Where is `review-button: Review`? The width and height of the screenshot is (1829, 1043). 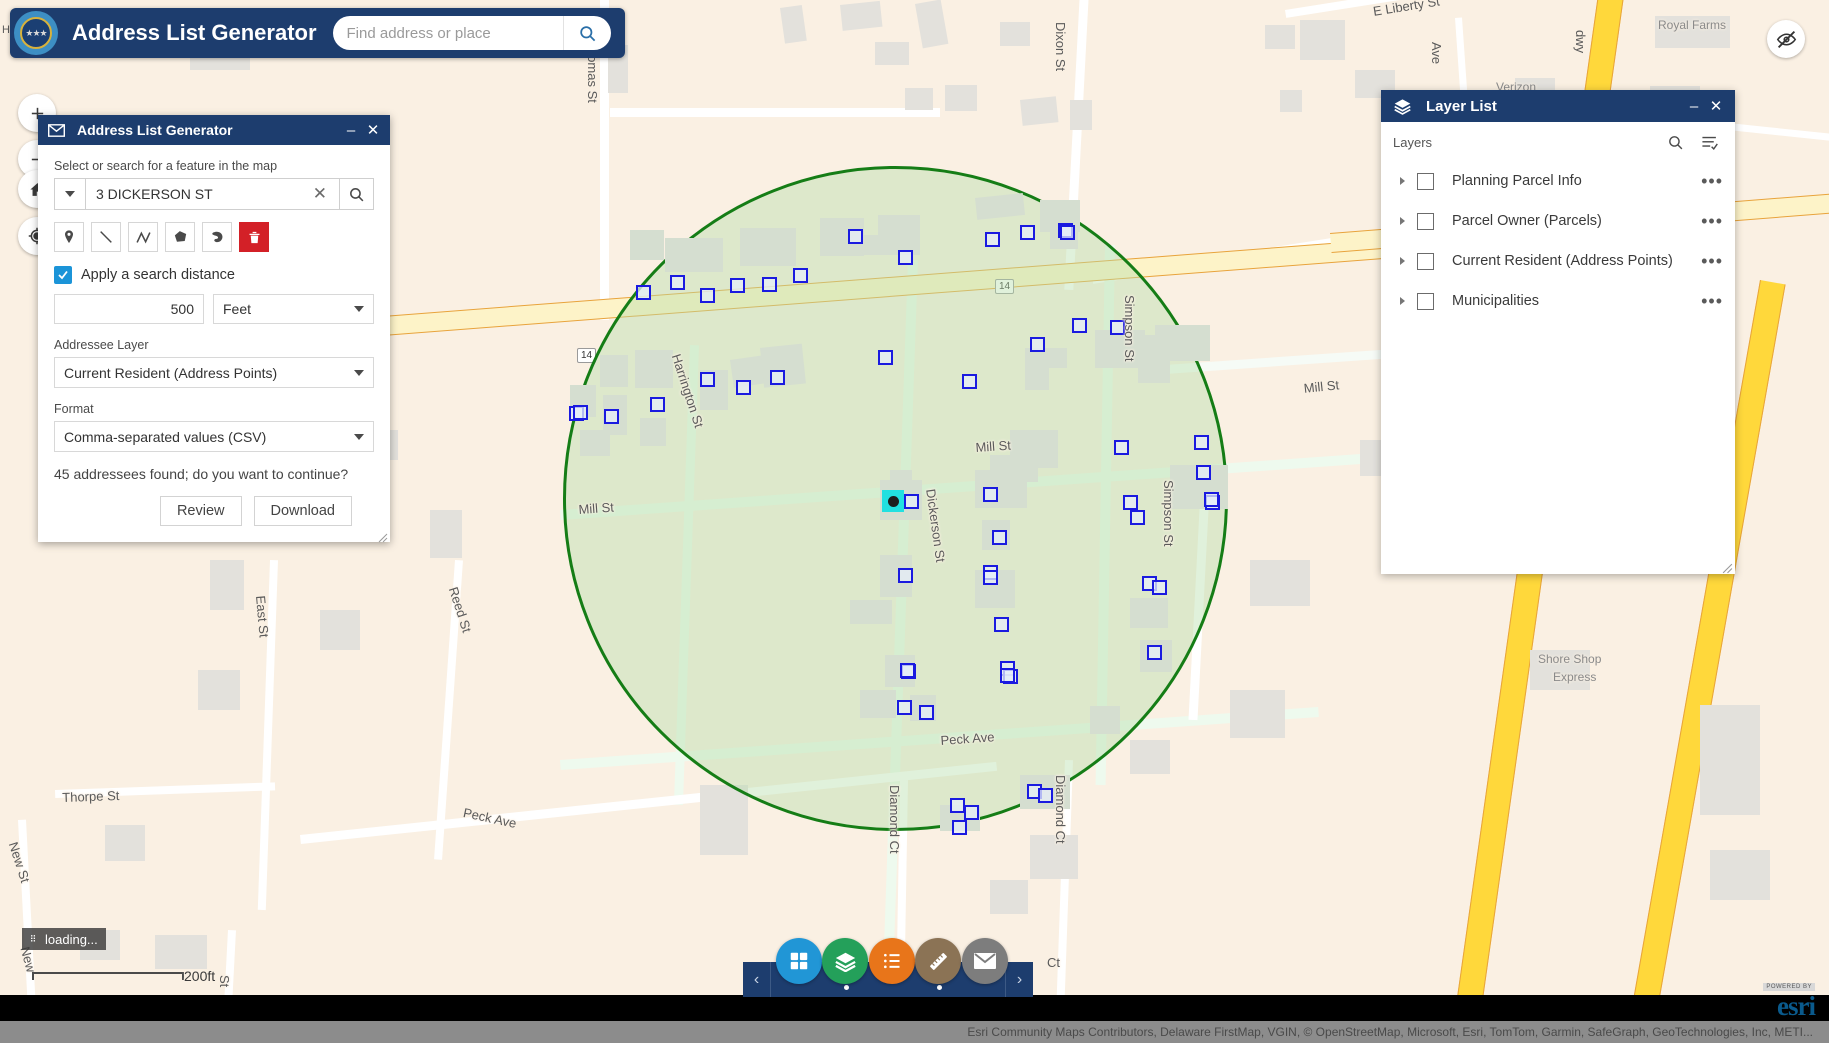 review-button: Review is located at coordinates (200, 511).